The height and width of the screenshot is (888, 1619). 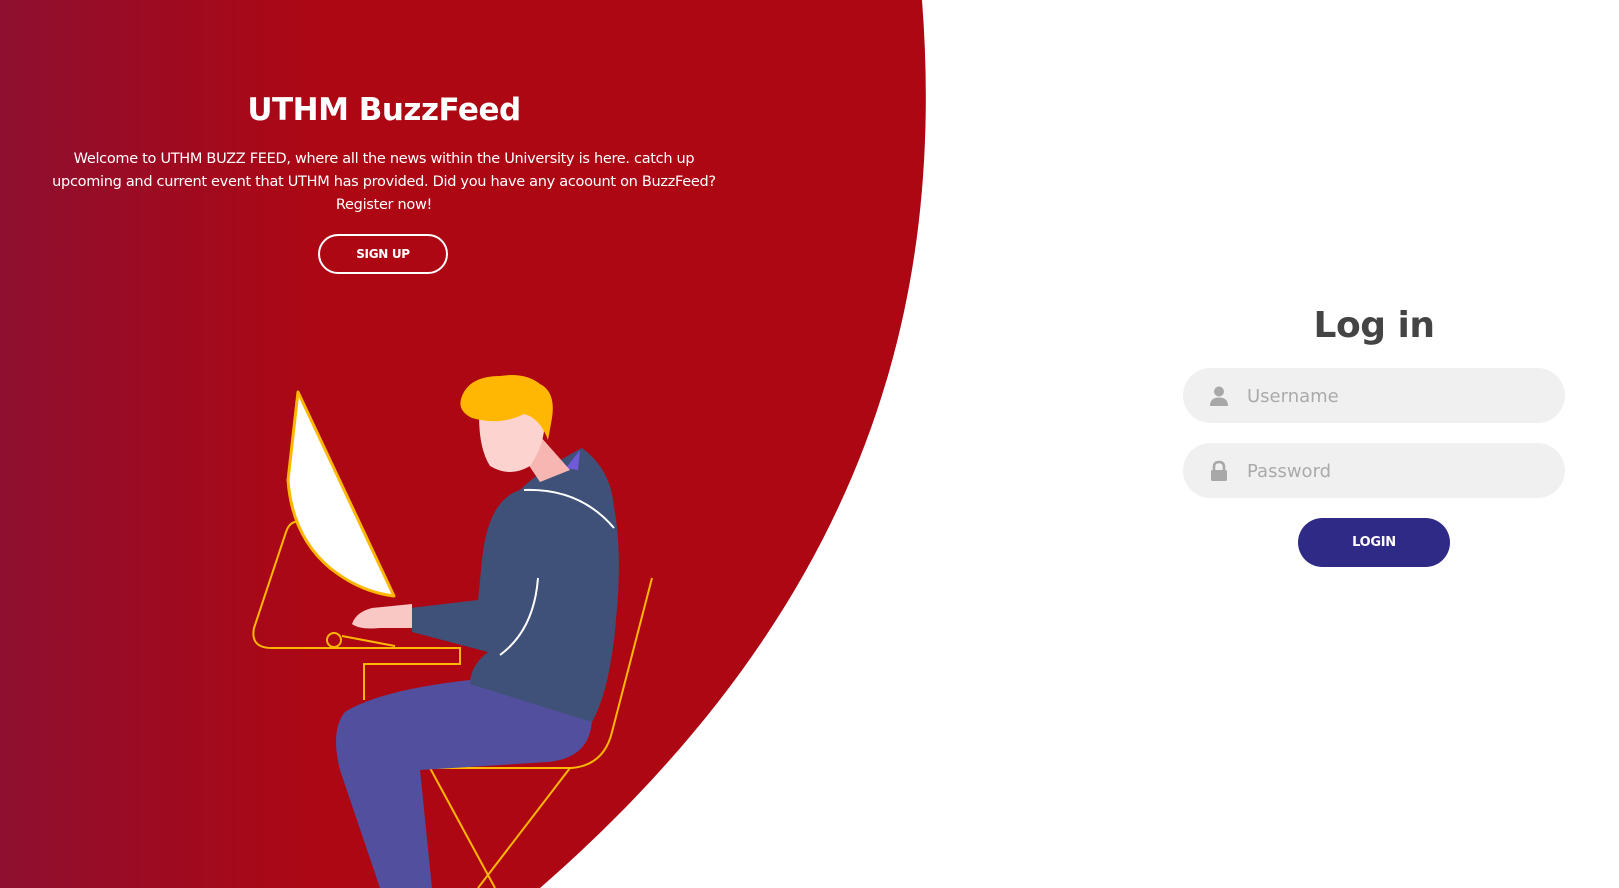 What do you see at coordinates (384, 110) in the screenshot?
I see `welcome-title: UTHM BuzzFeed` at bounding box center [384, 110].